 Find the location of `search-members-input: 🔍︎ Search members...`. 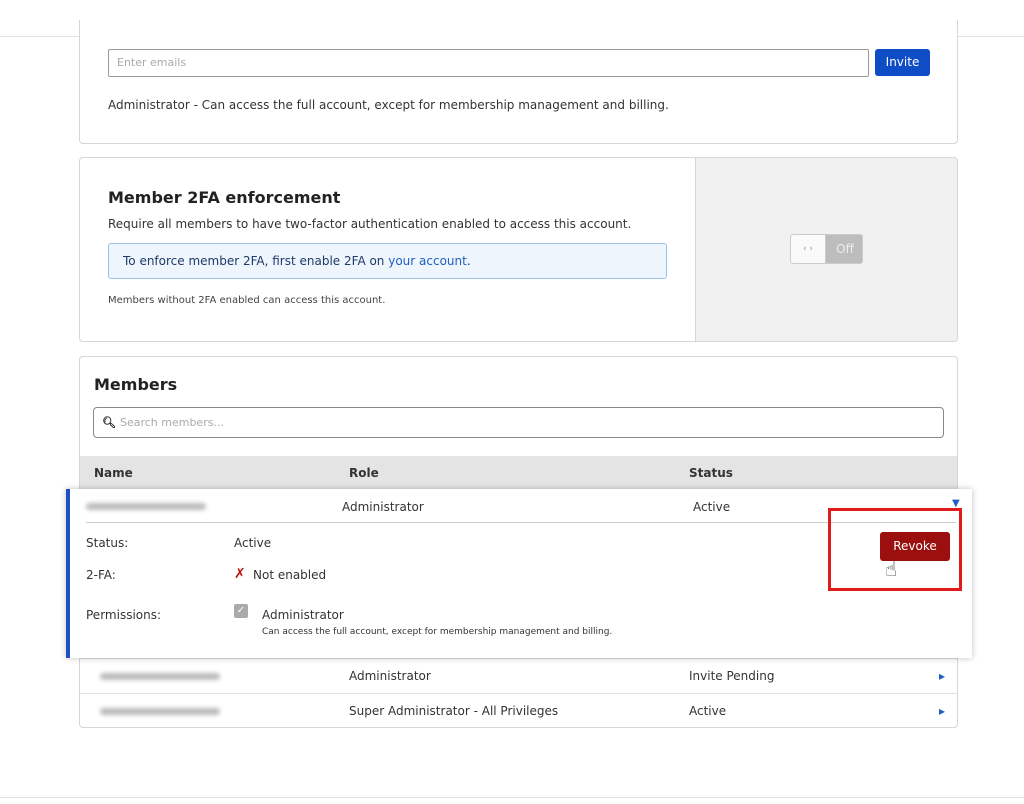

search-members-input: 🔍︎ Search members... is located at coordinates (518, 422).